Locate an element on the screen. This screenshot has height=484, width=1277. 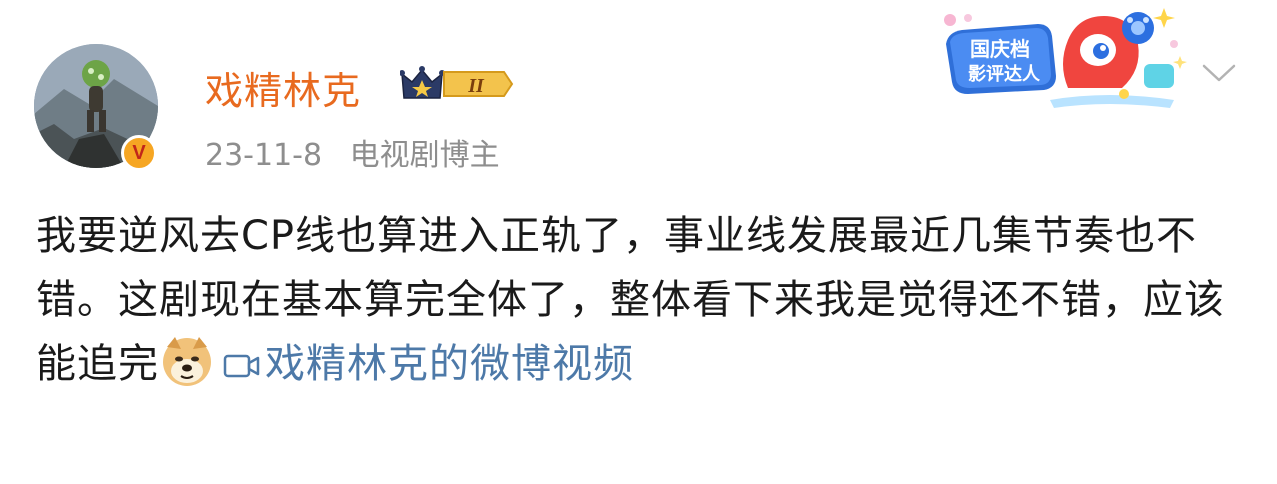
video-link-label: 戏精林克的微博视频 is located at coordinates (449, 364).